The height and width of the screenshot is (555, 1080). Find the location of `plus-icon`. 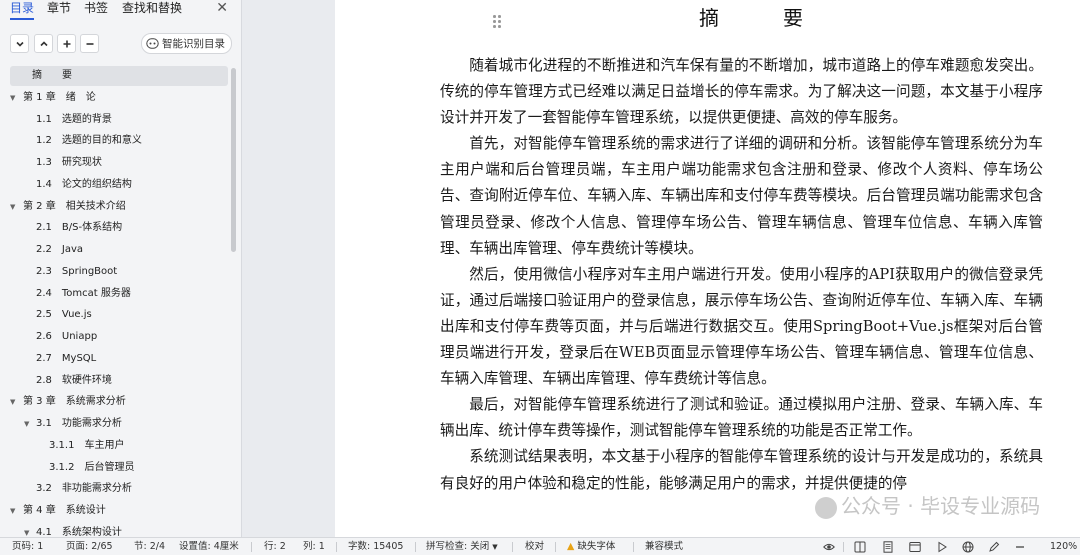

plus-icon is located at coordinates (66, 43).